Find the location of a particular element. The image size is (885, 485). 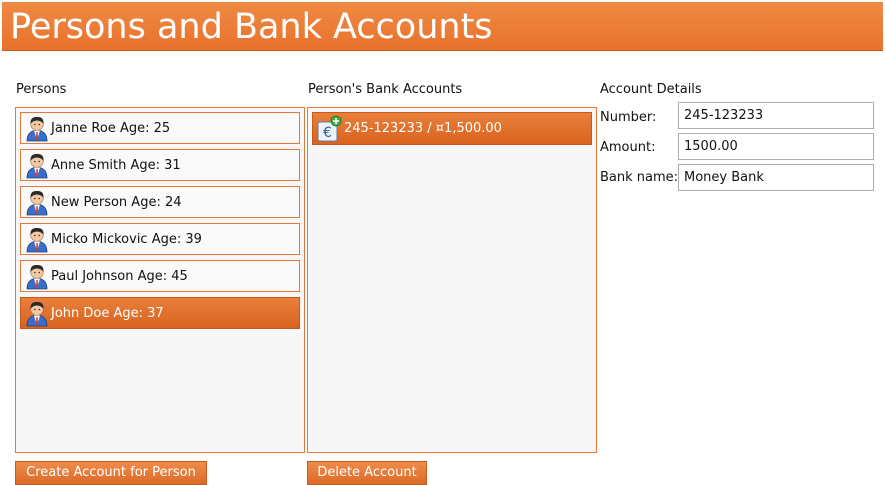

person-item-selected: John Doe Age: 37 is located at coordinates (160, 313).